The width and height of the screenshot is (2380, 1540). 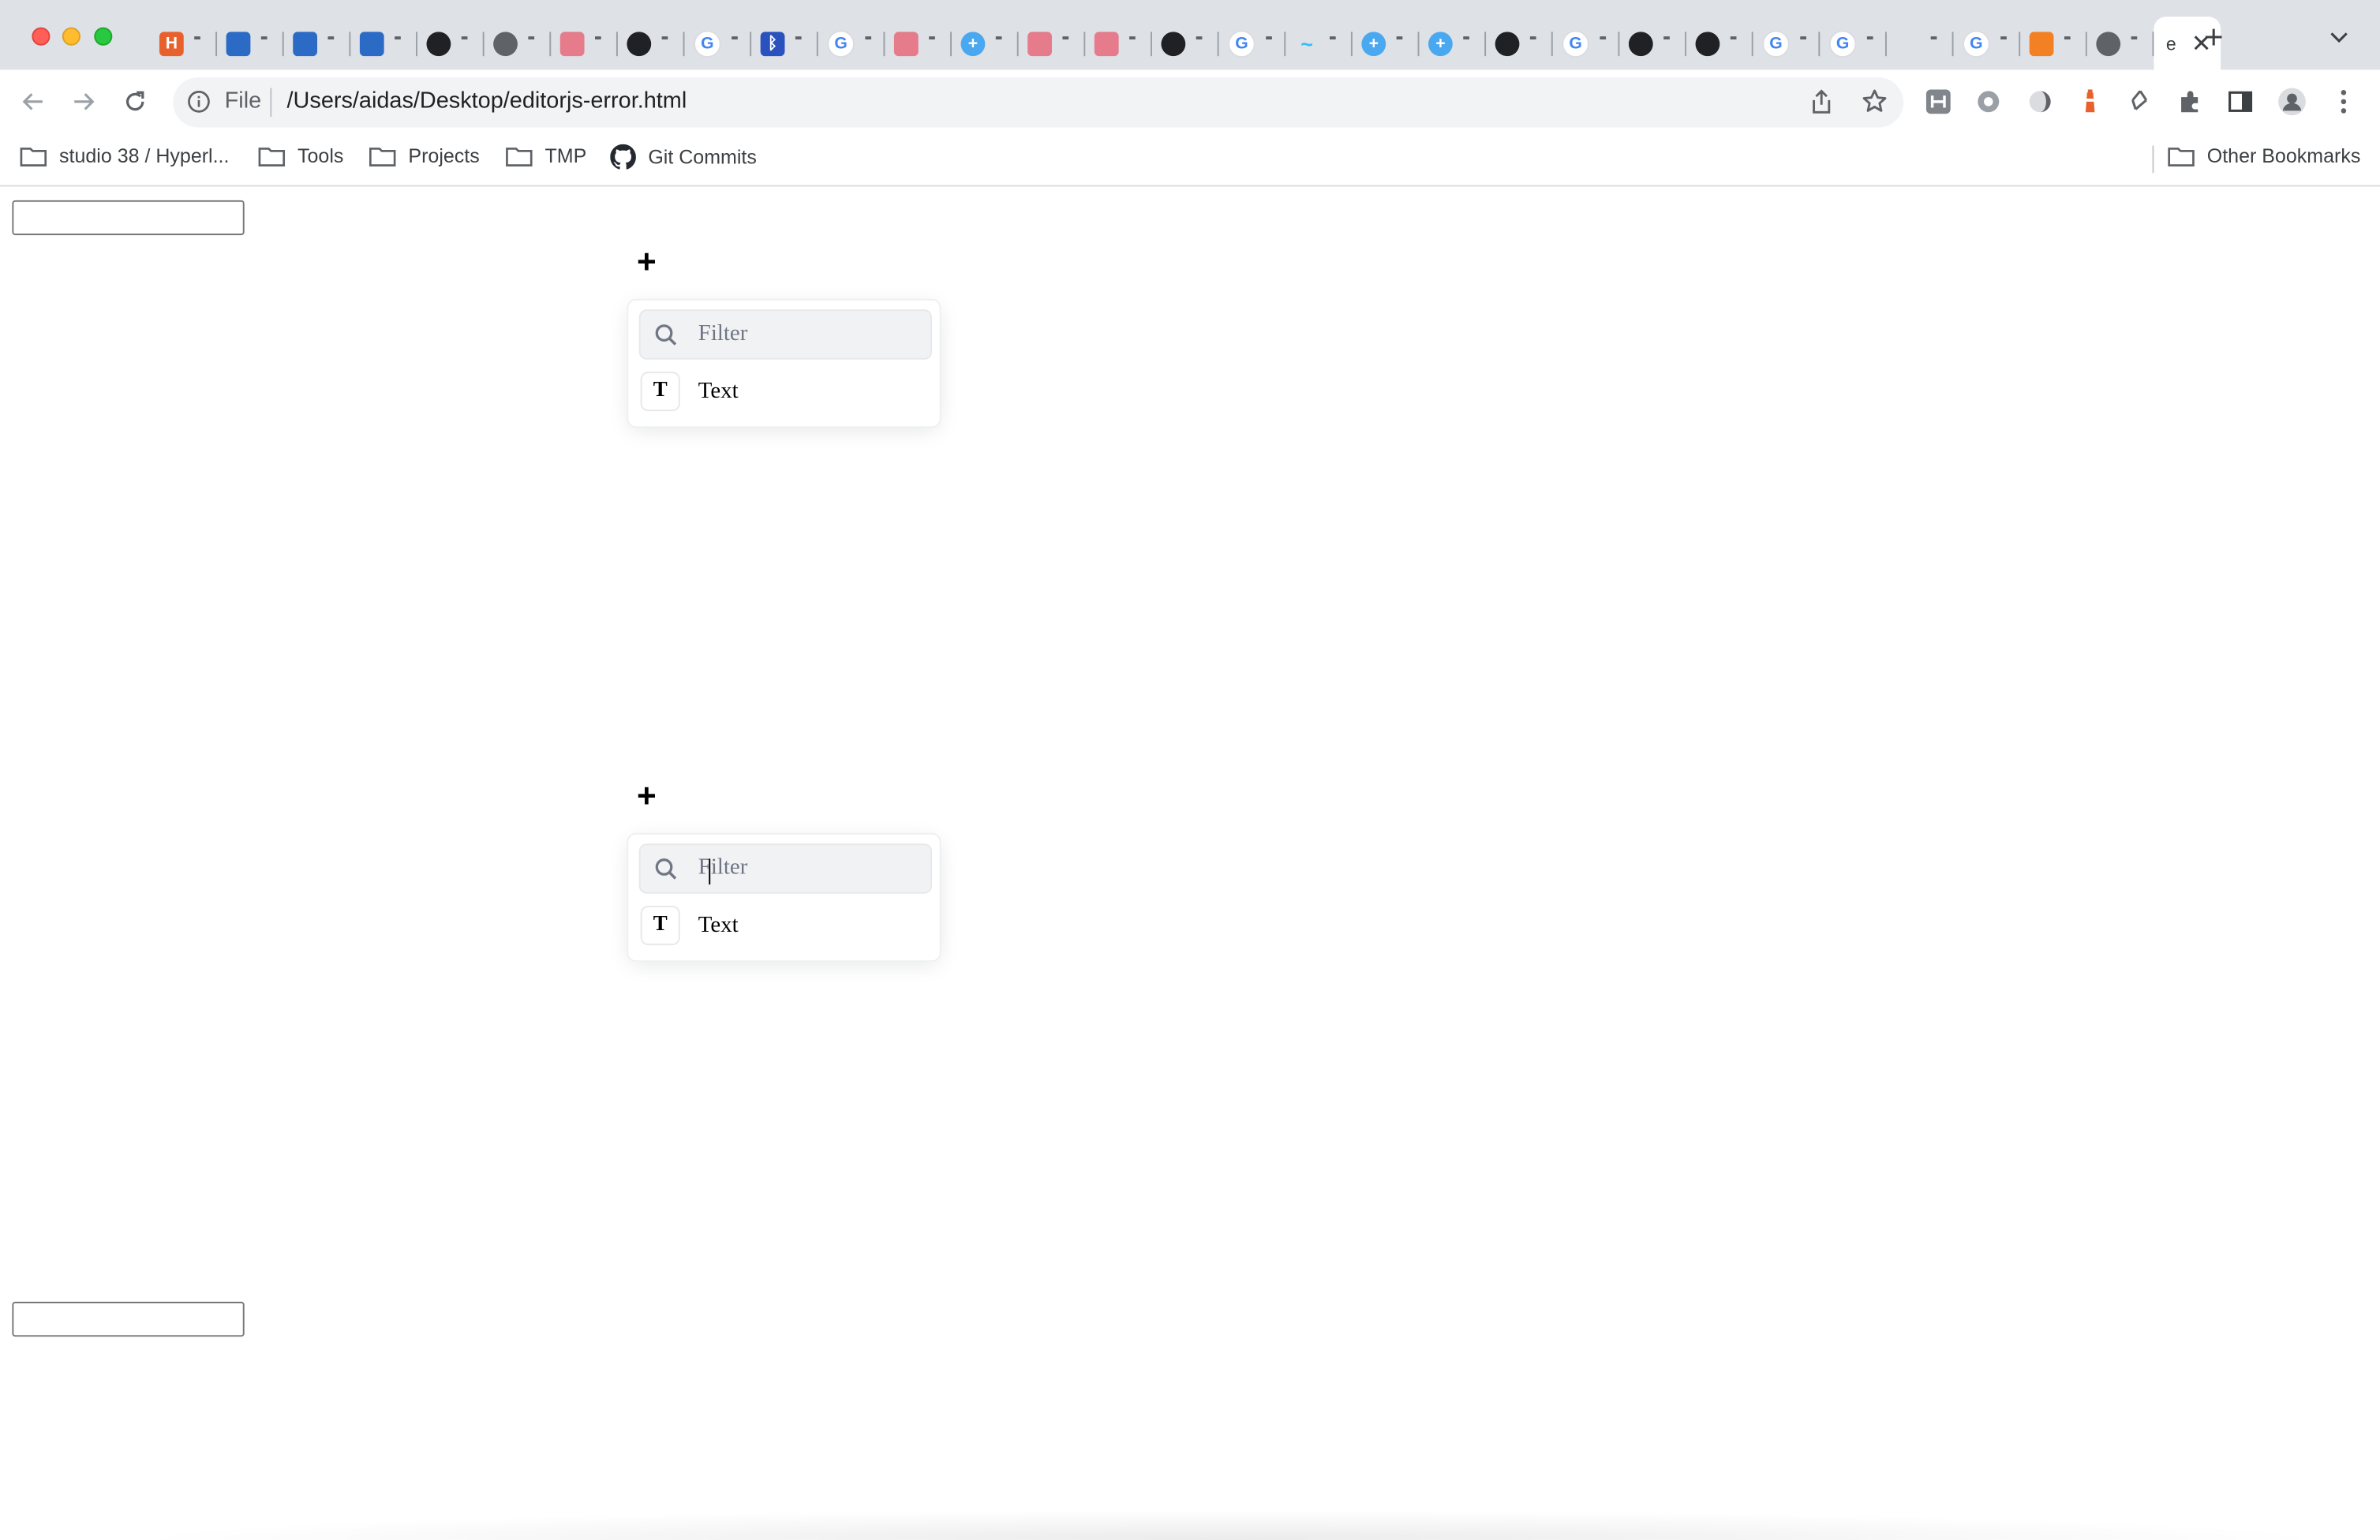 What do you see at coordinates (33, 102) in the screenshot?
I see `back-arrow-icon` at bounding box center [33, 102].